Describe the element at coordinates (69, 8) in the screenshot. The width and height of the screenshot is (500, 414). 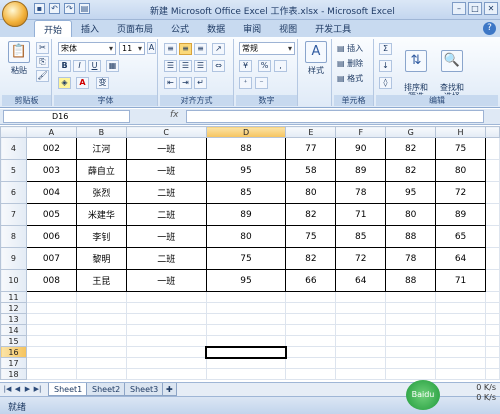
I see `redo-icon: ↷` at that location.